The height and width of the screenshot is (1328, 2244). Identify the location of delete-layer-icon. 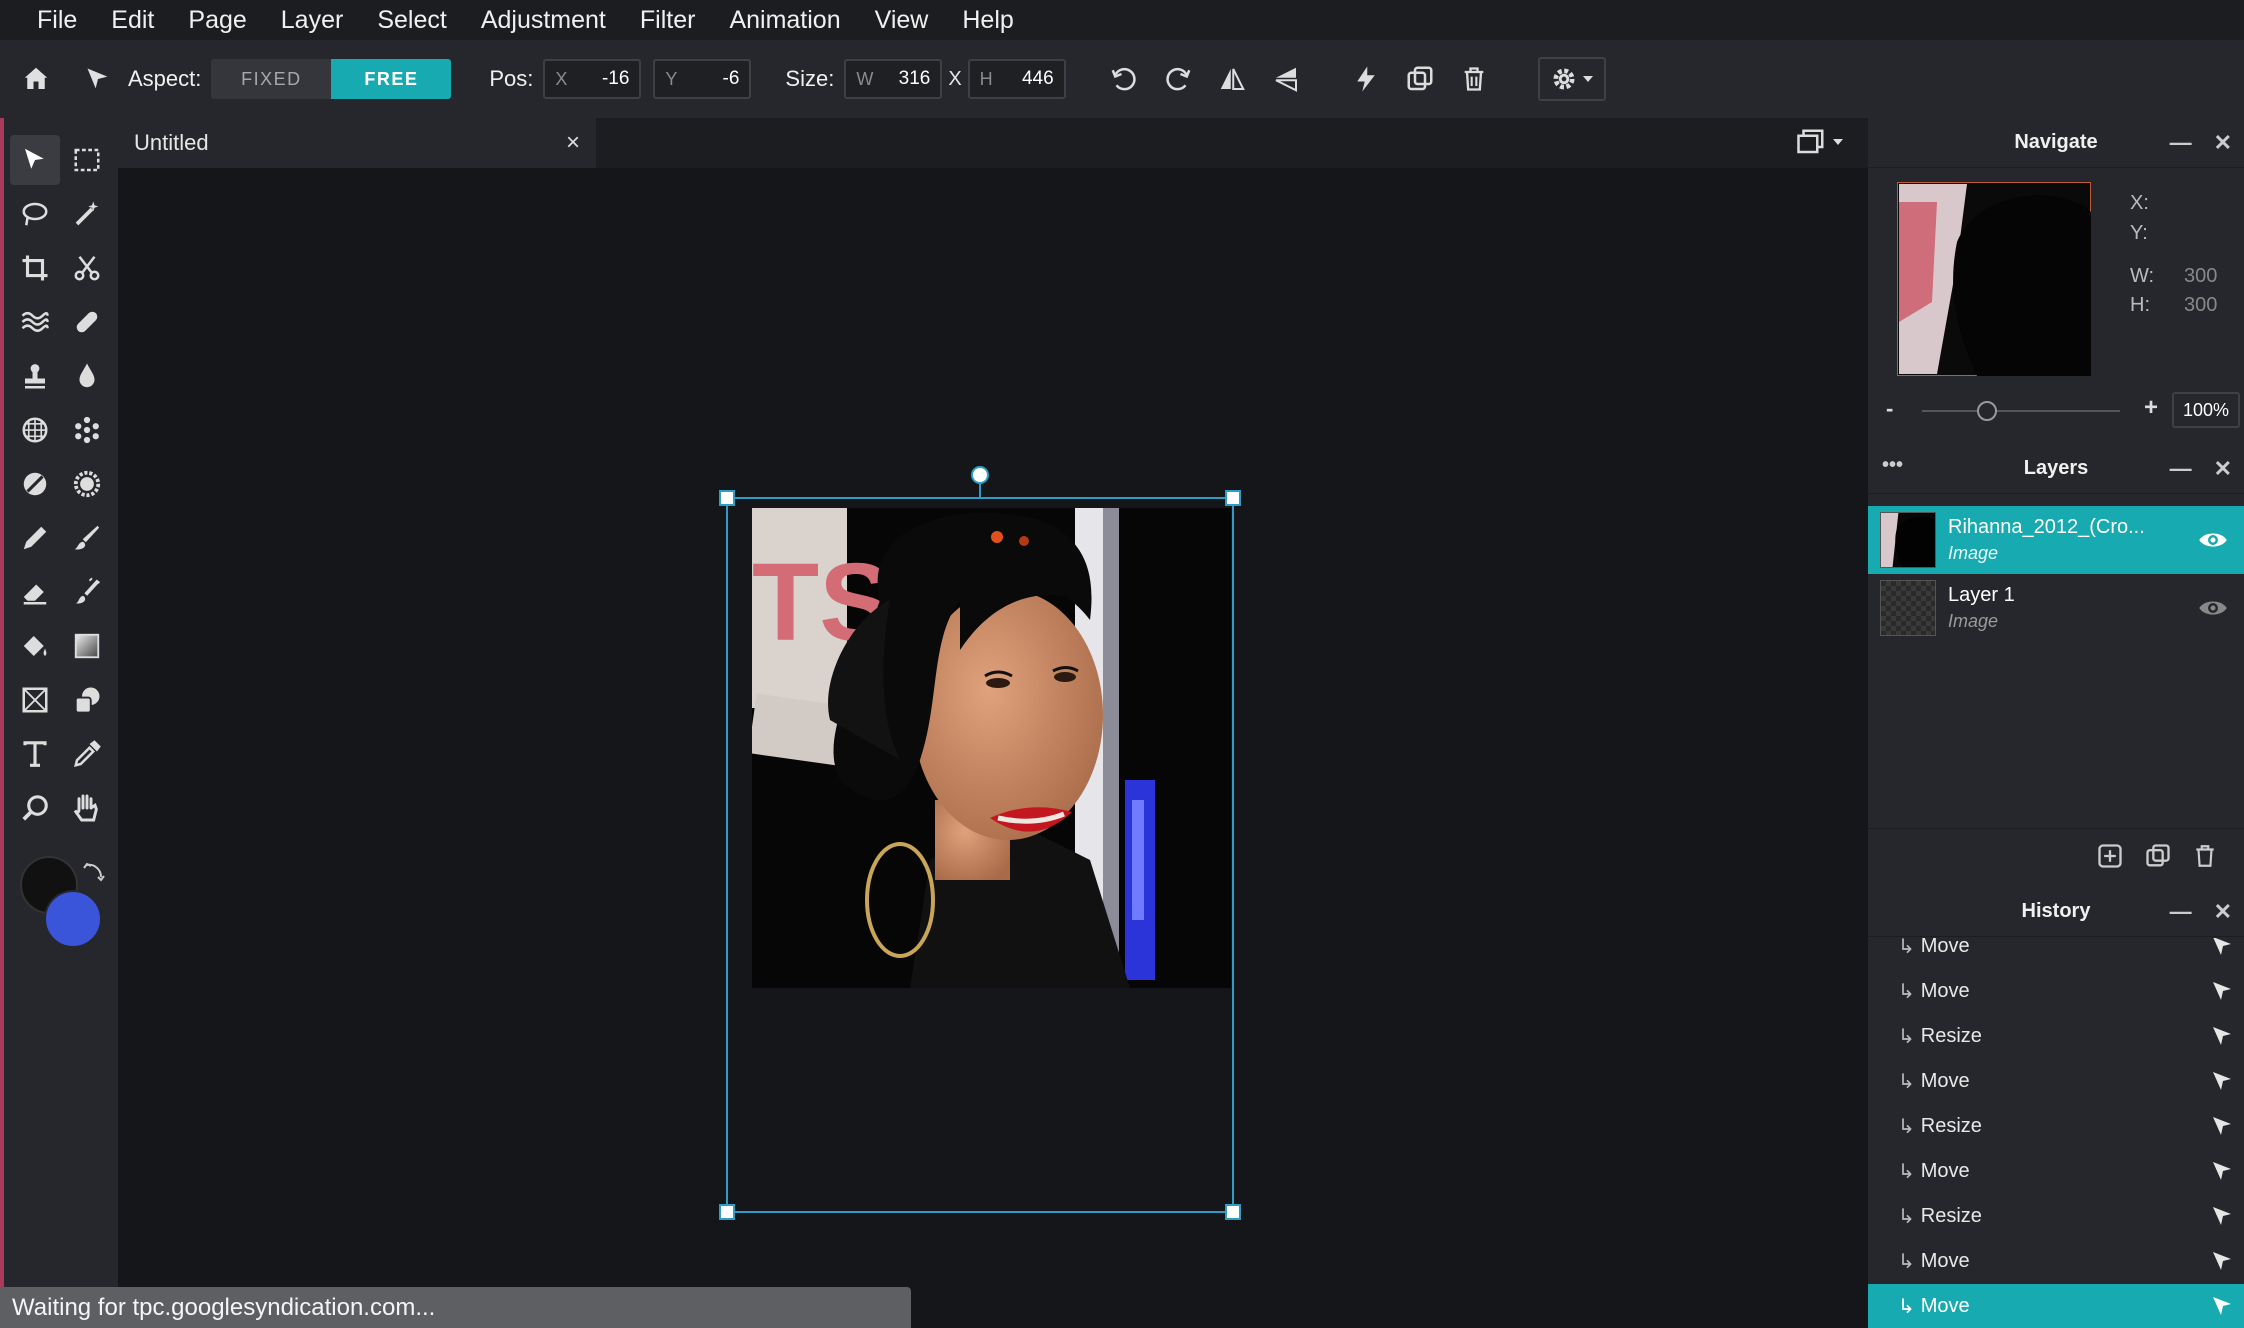
(2205, 856).